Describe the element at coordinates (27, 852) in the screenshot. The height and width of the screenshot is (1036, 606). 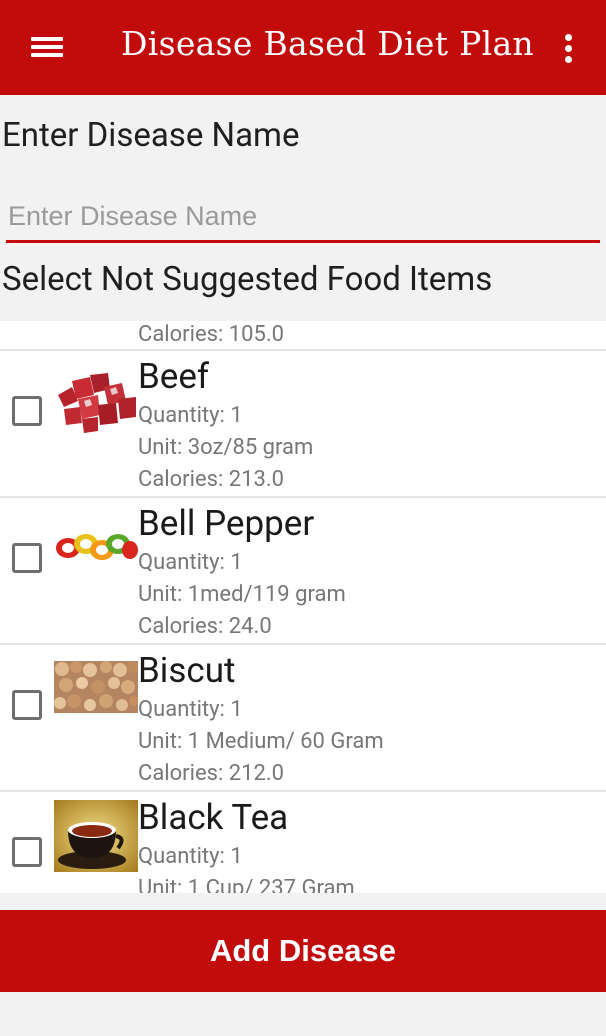
I see `black-tea-checkbox` at that location.